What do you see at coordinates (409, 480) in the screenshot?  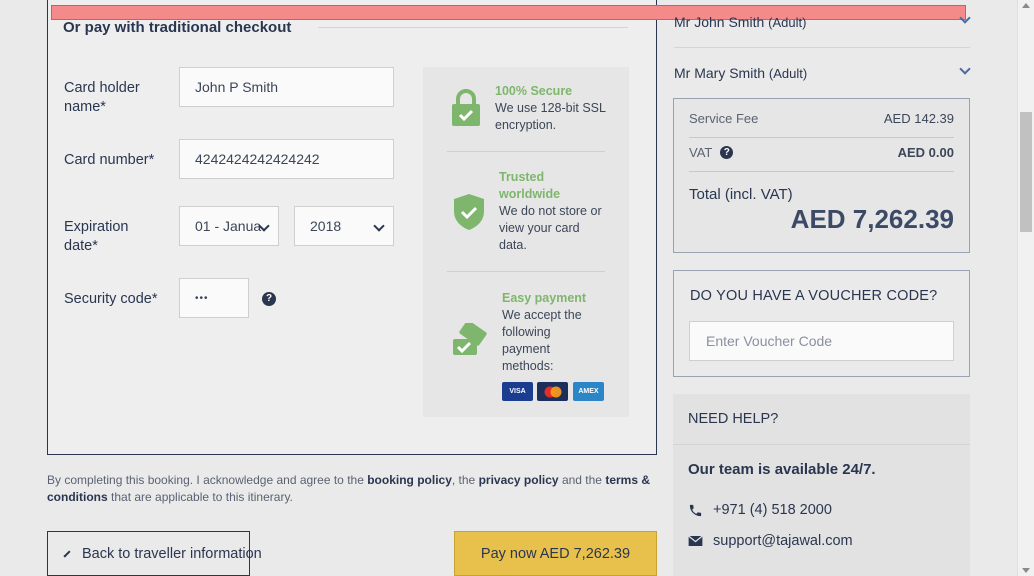 I see `booking-policy-link: booking policy` at bounding box center [409, 480].